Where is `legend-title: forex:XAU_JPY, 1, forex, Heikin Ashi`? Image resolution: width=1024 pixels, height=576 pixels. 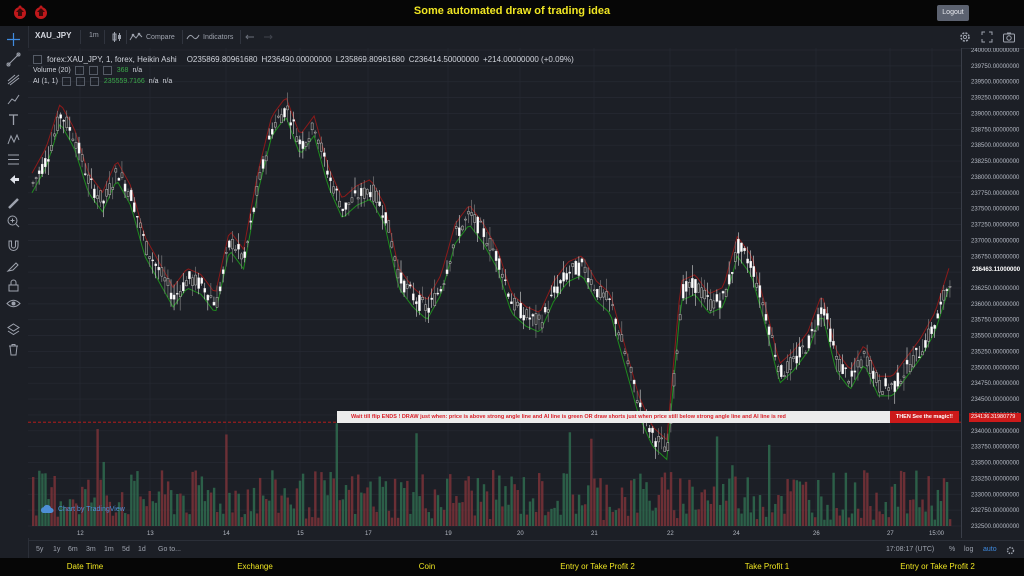 legend-title: forex:XAU_JPY, 1, forex, Heikin Ashi is located at coordinates (112, 59).